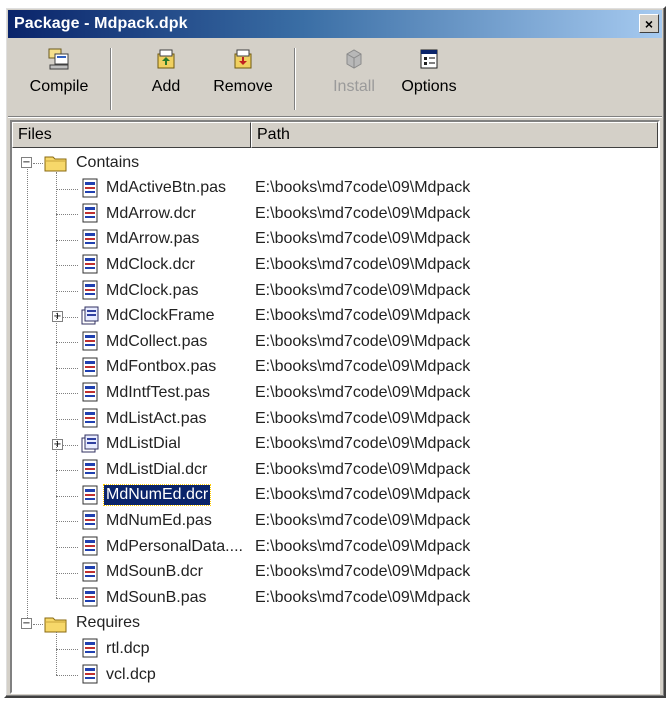  What do you see at coordinates (335, 24) in the screenshot?
I see `title-bar: Package - Mdpack.dpk ×` at bounding box center [335, 24].